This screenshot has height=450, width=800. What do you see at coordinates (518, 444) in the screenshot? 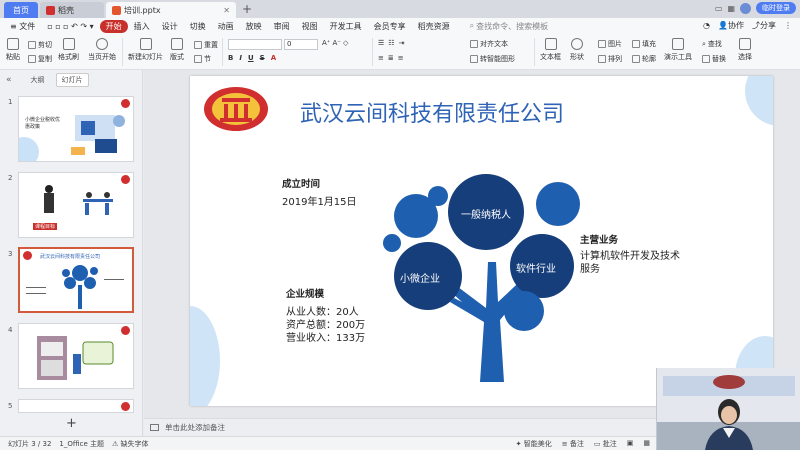
I see `beautify-icon: ✦` at bounding box center [518, 444].